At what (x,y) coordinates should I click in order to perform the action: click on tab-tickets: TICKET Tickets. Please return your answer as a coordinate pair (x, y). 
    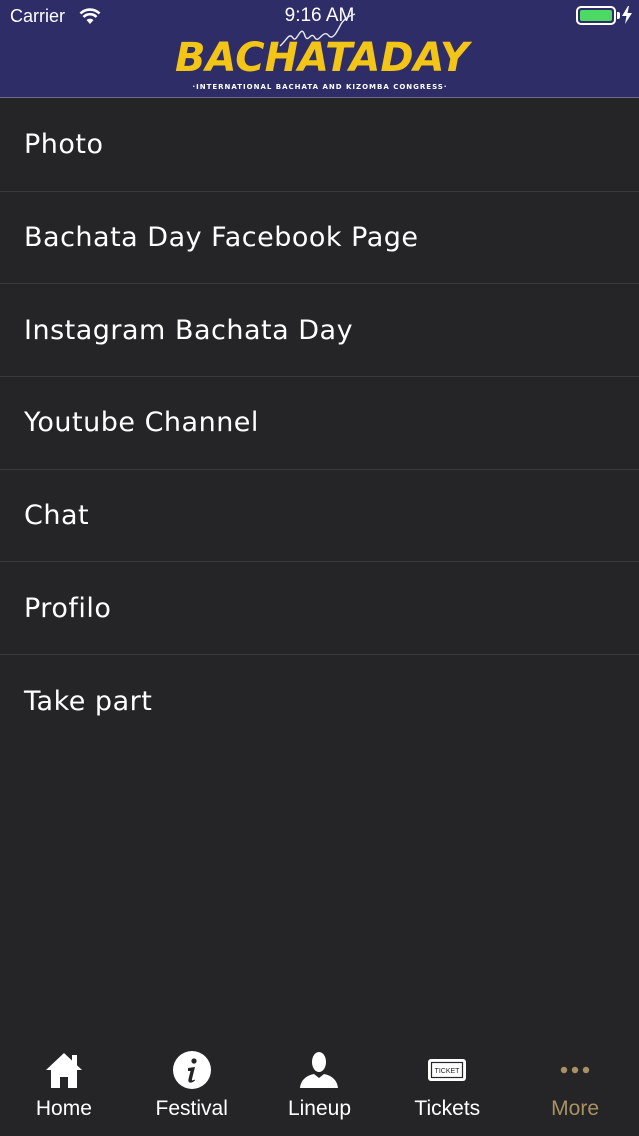
    Looking at the image, I should click on (447, 1088).